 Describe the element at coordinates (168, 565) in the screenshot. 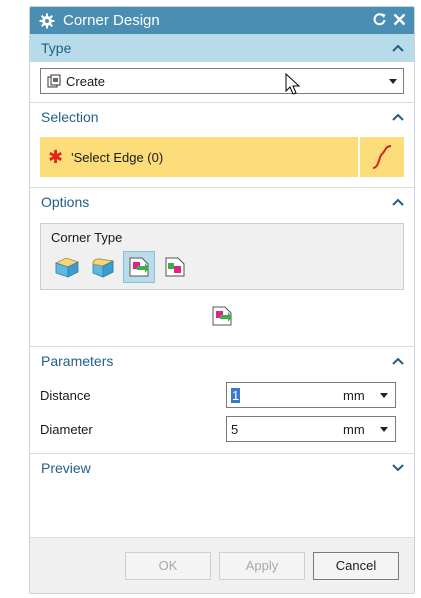

I see `ok-button: OK` at that location.